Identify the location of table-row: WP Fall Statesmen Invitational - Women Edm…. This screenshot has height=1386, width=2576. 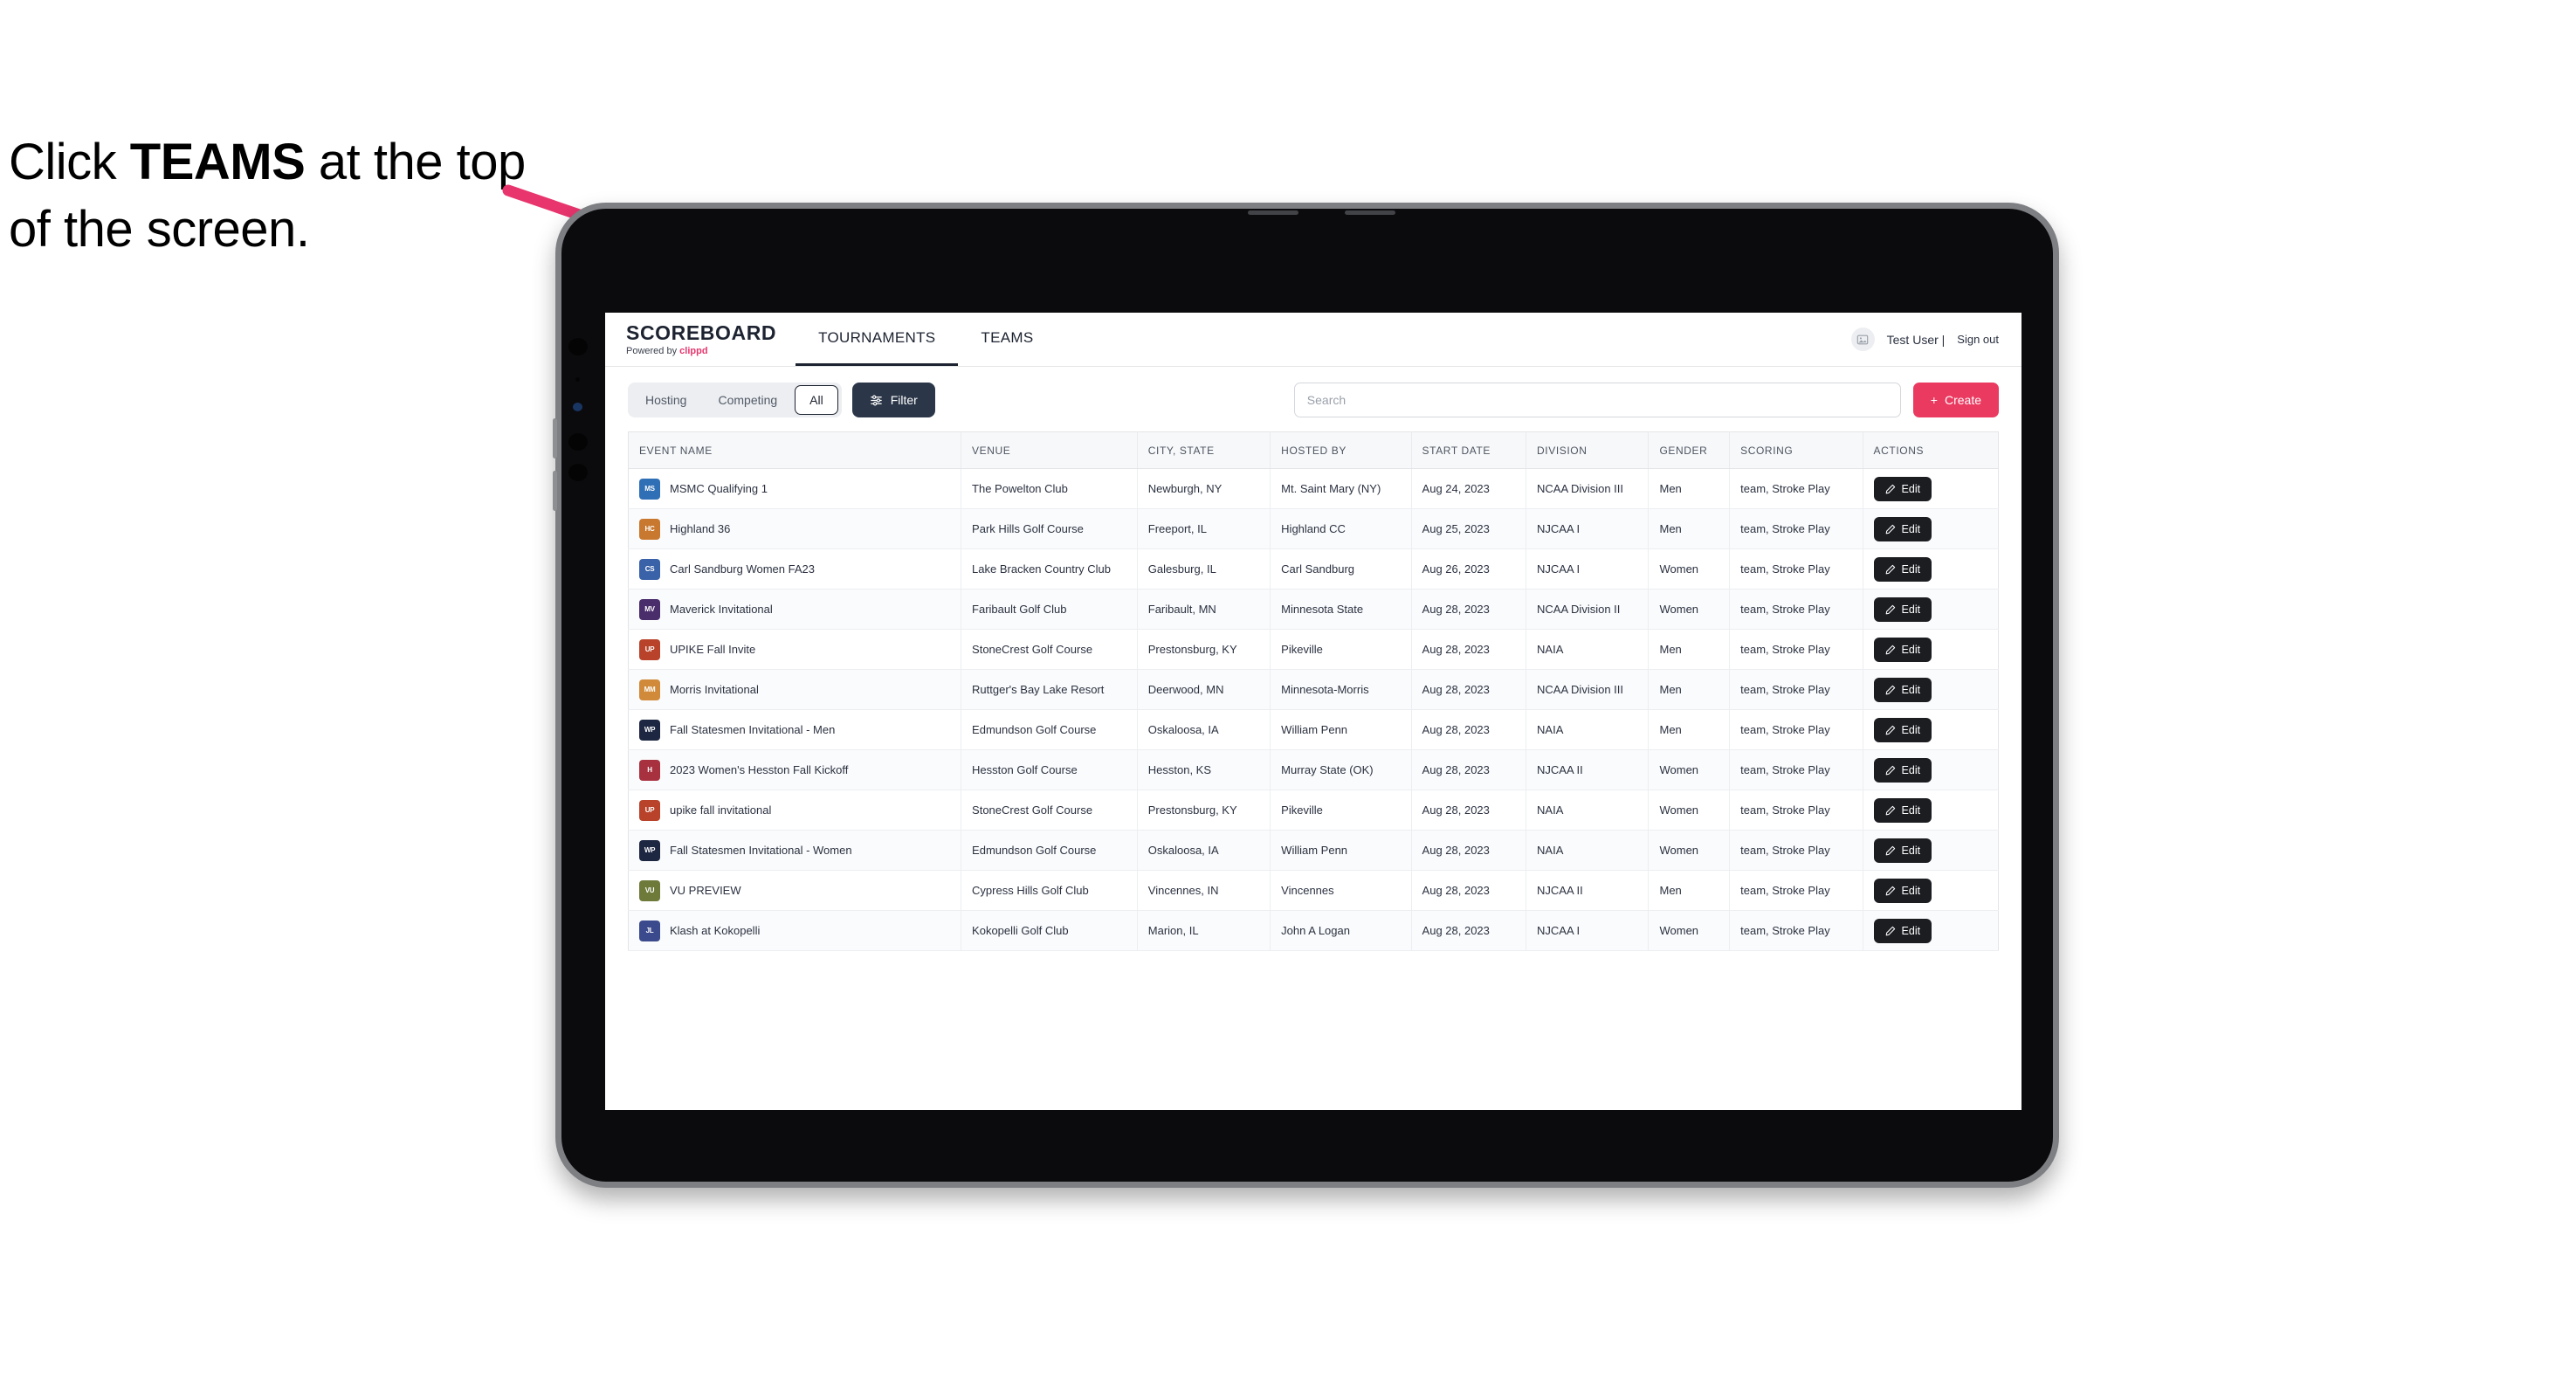
(1313, 850).